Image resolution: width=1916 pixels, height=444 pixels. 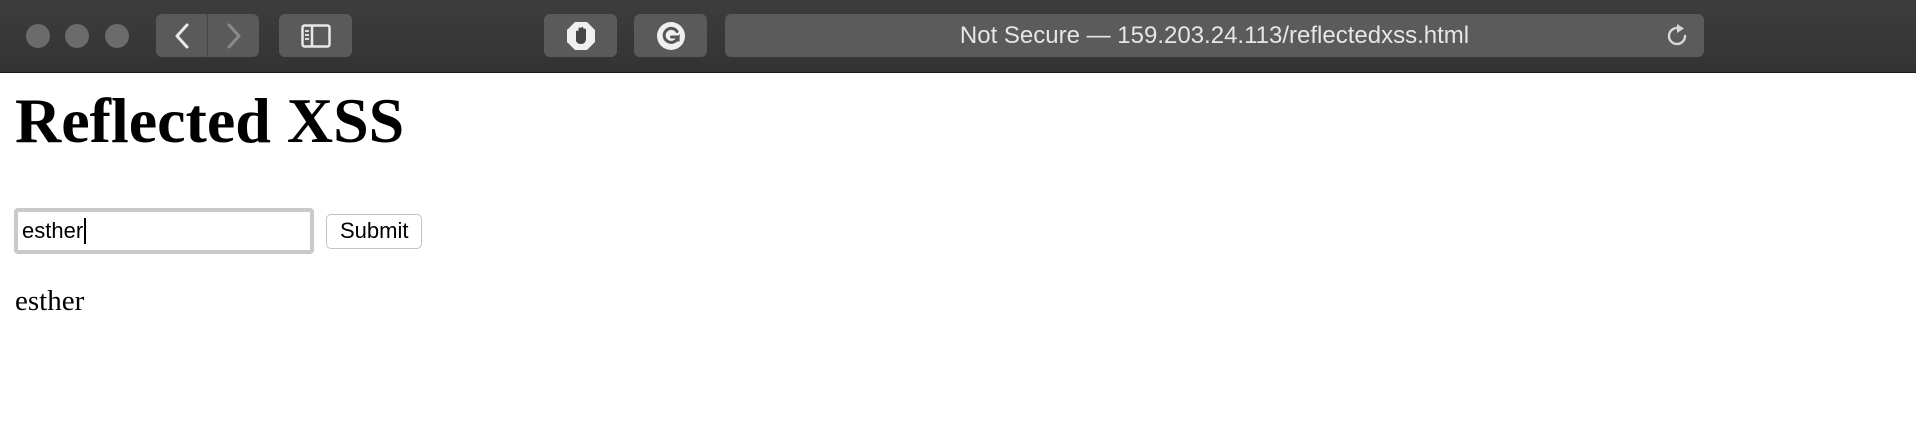 I want to click on chevron-left-icon, so click(x=181, y=35).